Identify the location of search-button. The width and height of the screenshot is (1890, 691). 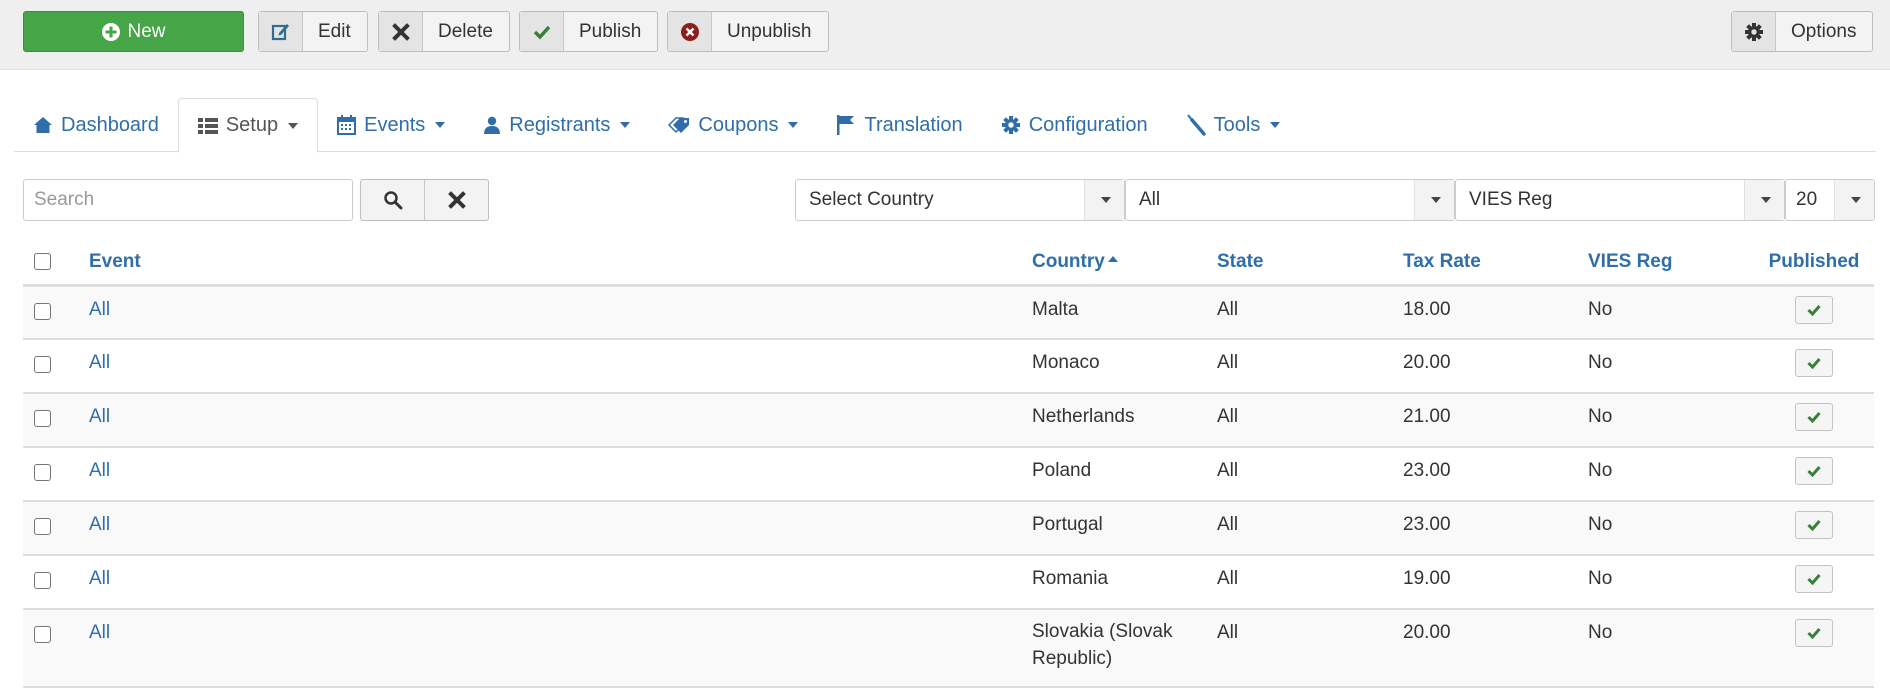
(392, 200).